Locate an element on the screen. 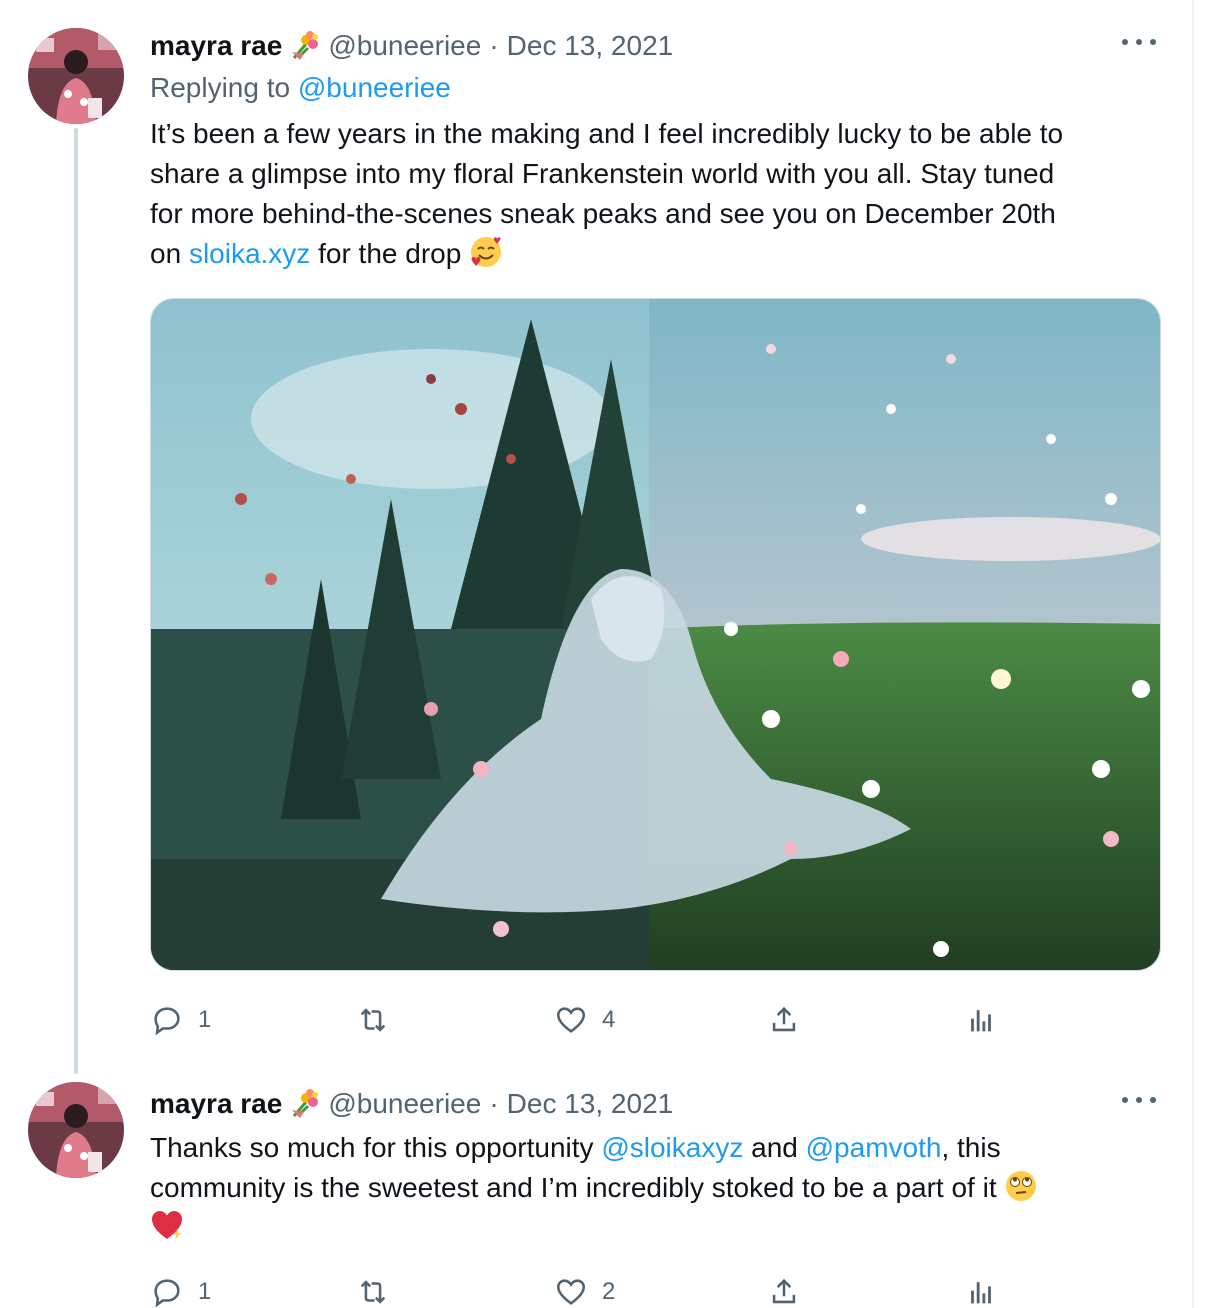 This screenshot has height=1308, width=1220. text-fragment: and is located at coordinates (774, 1147).